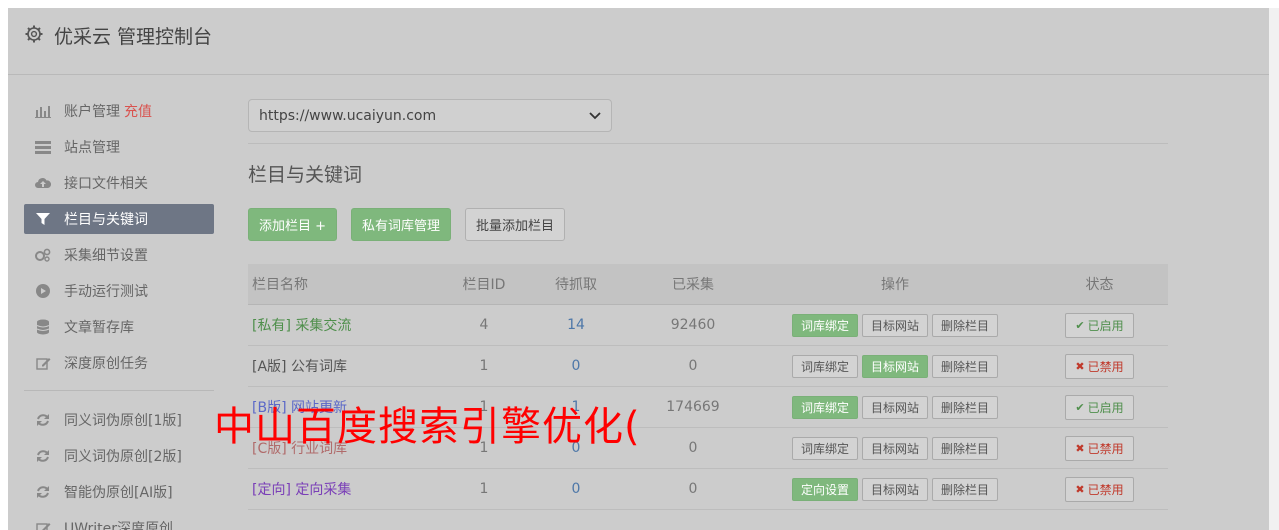 Image resolution: width=1279 pixels, height=530 pixels. What do you see at coordinates (92, 148) in the screenshot?
I see `sidebar-item-label: 站点管理` at bounding box center [92, 148].